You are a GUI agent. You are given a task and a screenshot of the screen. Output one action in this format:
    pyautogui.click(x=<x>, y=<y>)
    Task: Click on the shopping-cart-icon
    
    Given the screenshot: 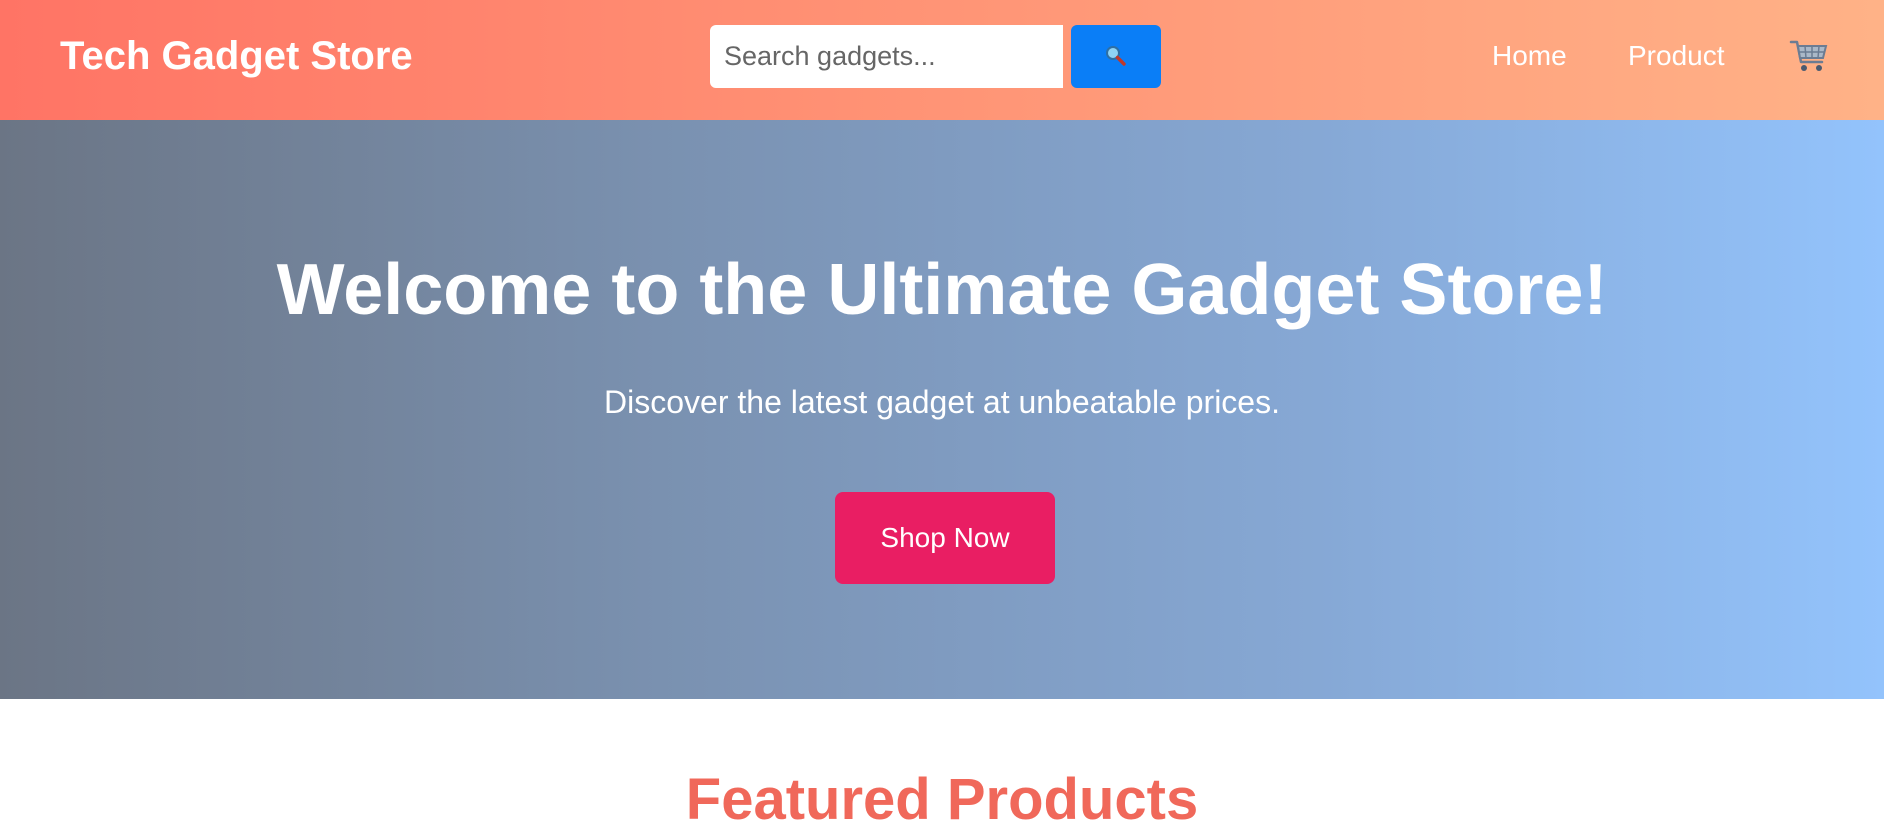 What is the action you would take?
    pyautogui.click(x=1808, y=55)
    